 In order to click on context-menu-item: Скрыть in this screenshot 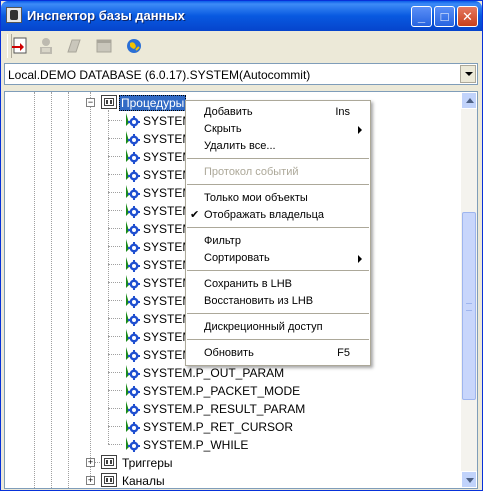, I will do `click(278, 129)`.